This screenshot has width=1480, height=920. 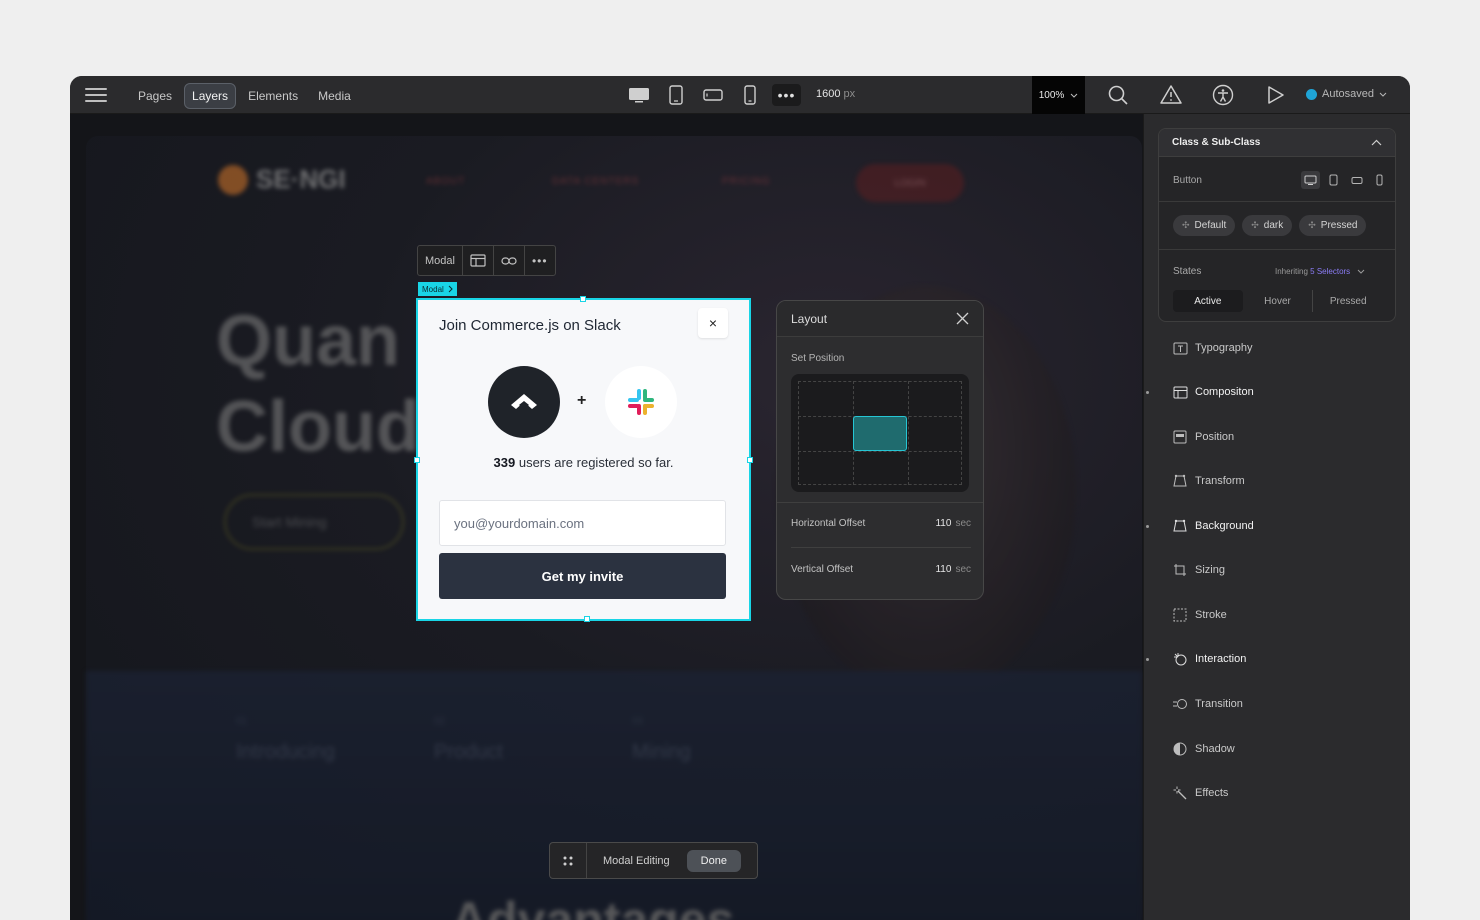 I want to click on site-nav-about: ABOUT, so click(x=446, y=181).